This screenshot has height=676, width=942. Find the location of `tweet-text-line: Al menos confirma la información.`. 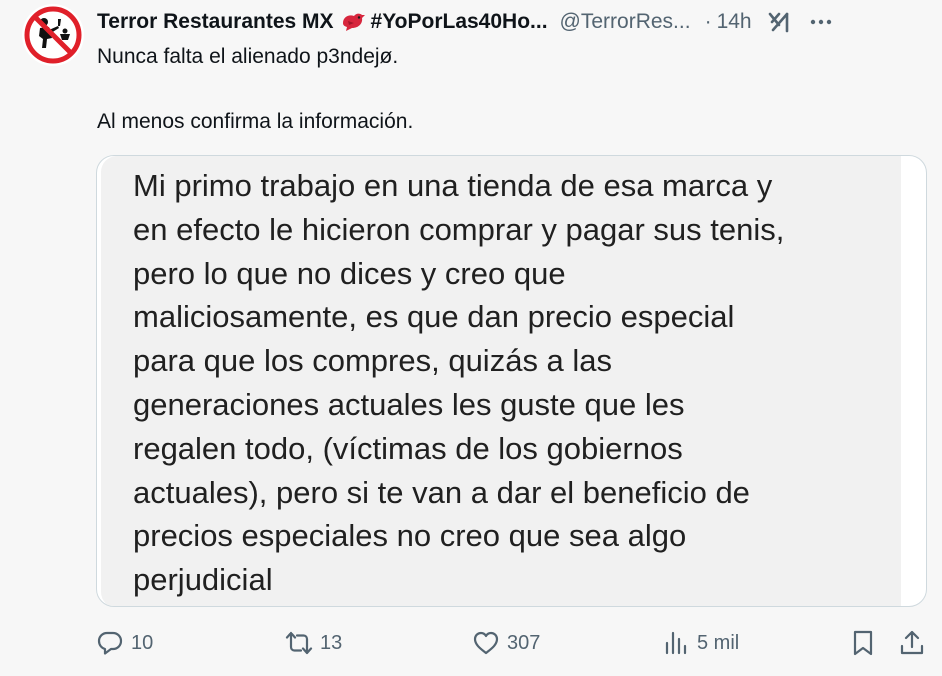

tweet-text-line: Al menos confirma la información. is located at coordinates (255, 121).